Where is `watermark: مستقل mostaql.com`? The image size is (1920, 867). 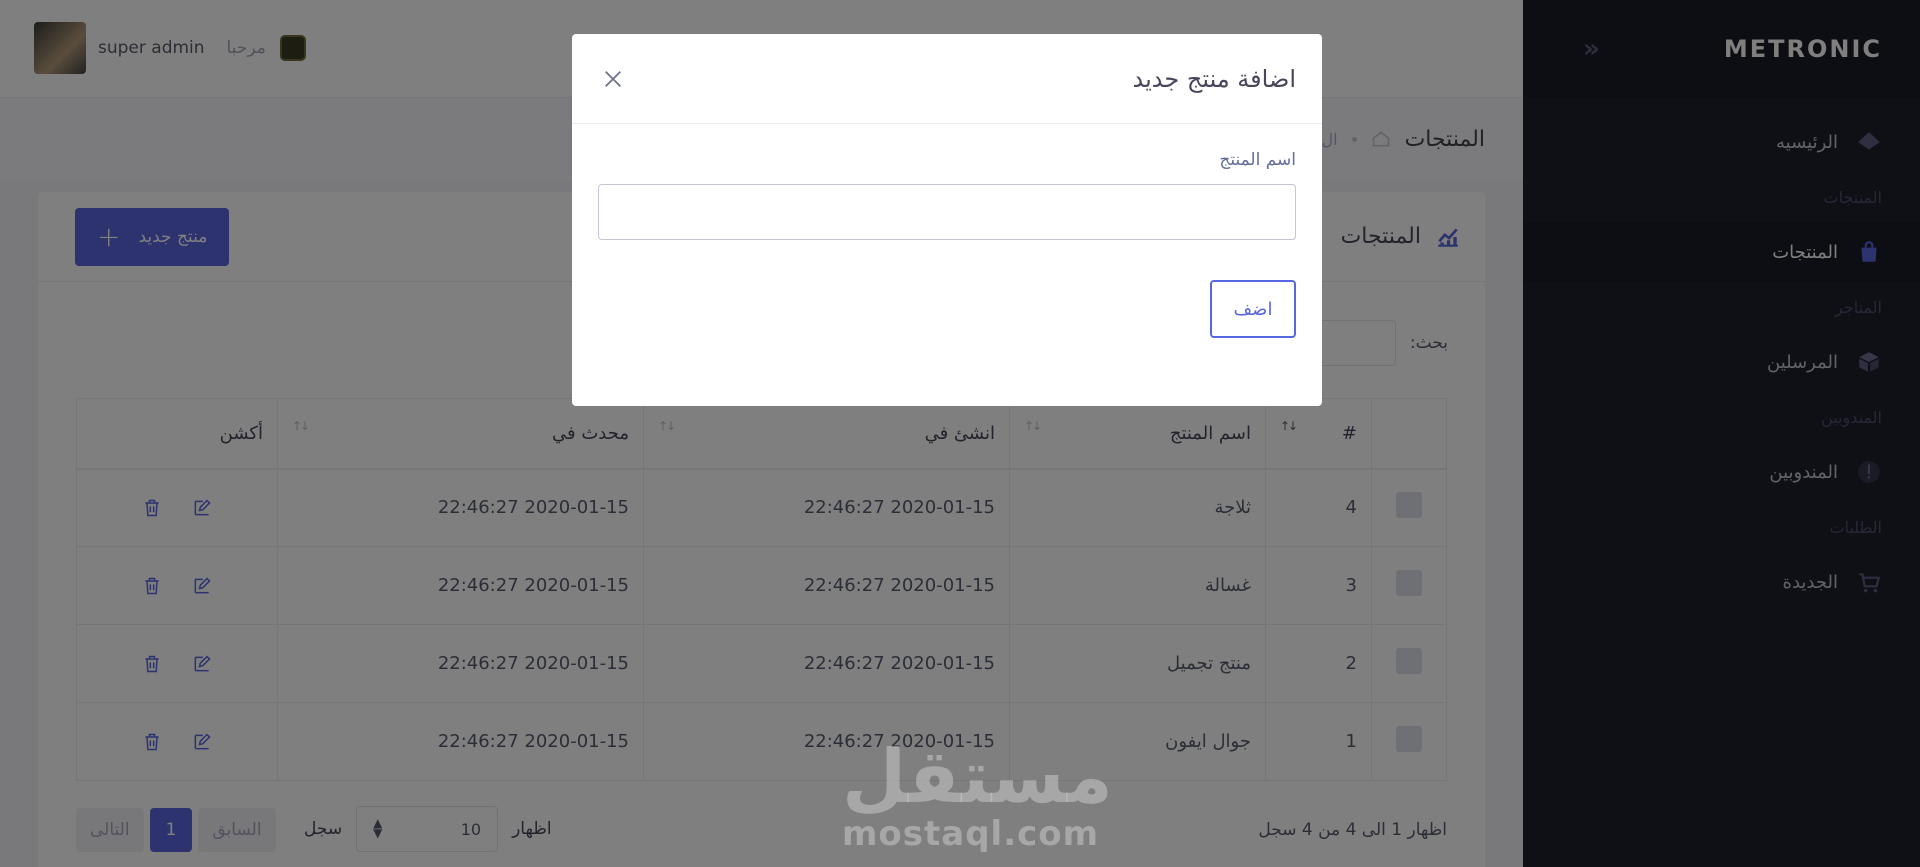
watermark: مستقل mostaql.com is located at coordinates (977, 794).